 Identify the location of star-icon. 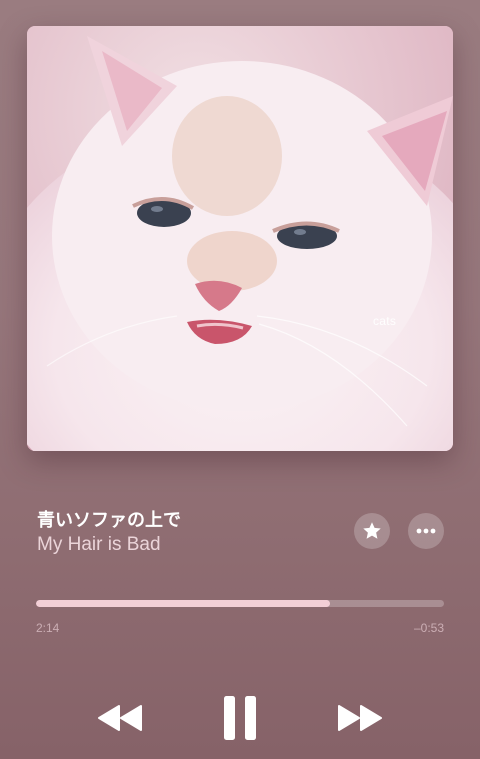
(372, 530).